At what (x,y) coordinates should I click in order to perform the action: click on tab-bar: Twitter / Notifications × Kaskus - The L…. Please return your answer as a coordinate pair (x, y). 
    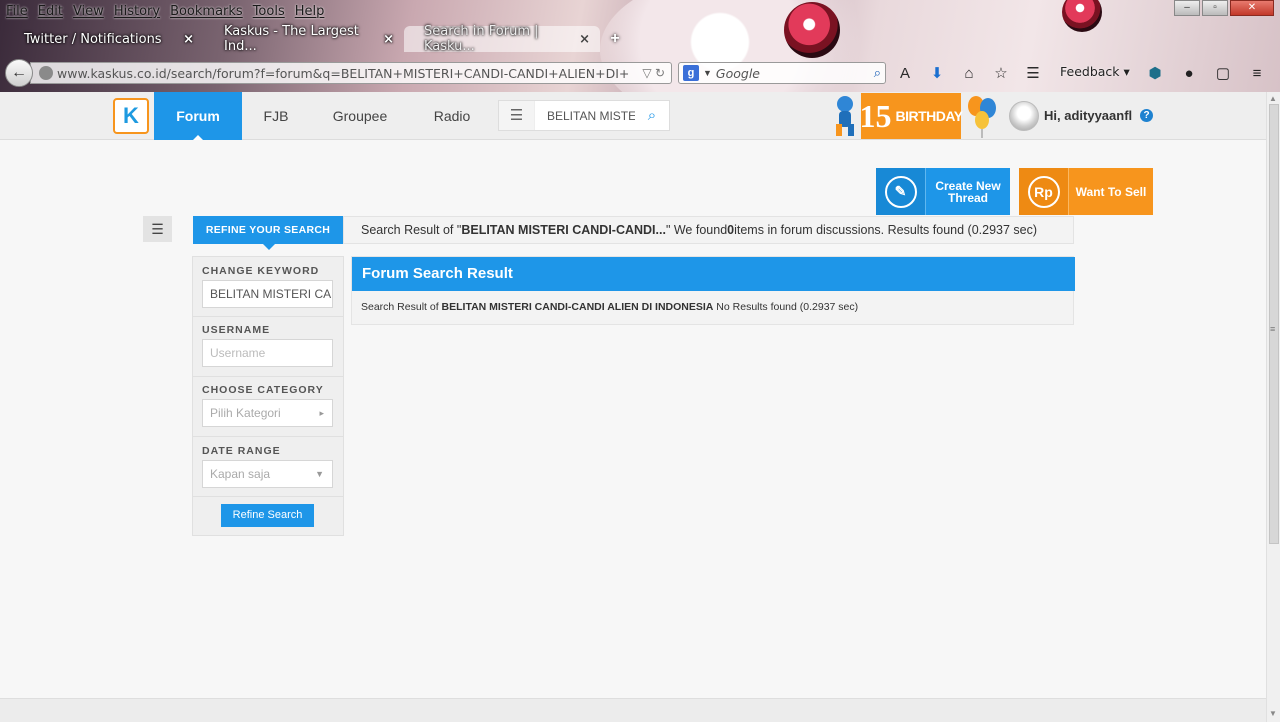
    Looking at the image, I should click on (315, 39).